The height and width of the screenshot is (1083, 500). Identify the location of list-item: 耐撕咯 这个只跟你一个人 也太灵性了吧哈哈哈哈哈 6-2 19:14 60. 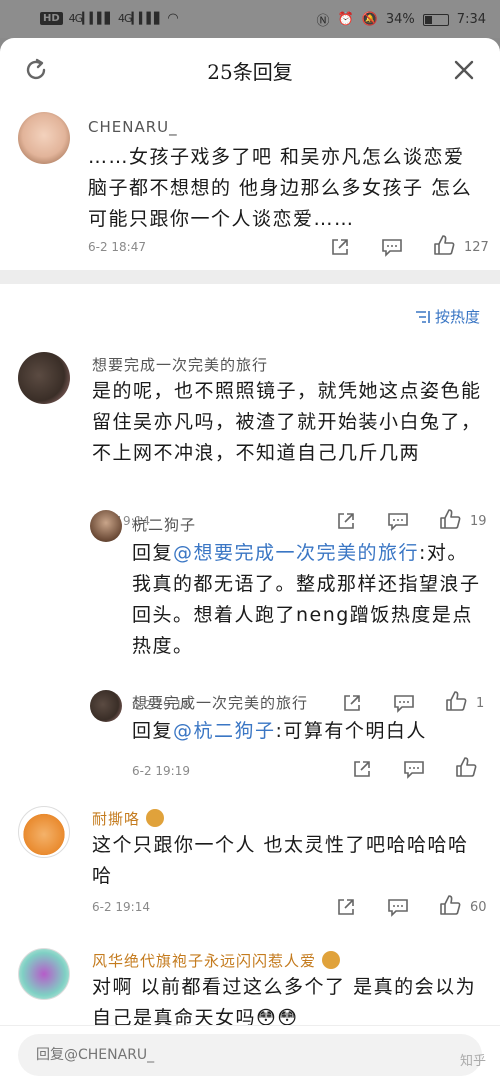
(250, 868).